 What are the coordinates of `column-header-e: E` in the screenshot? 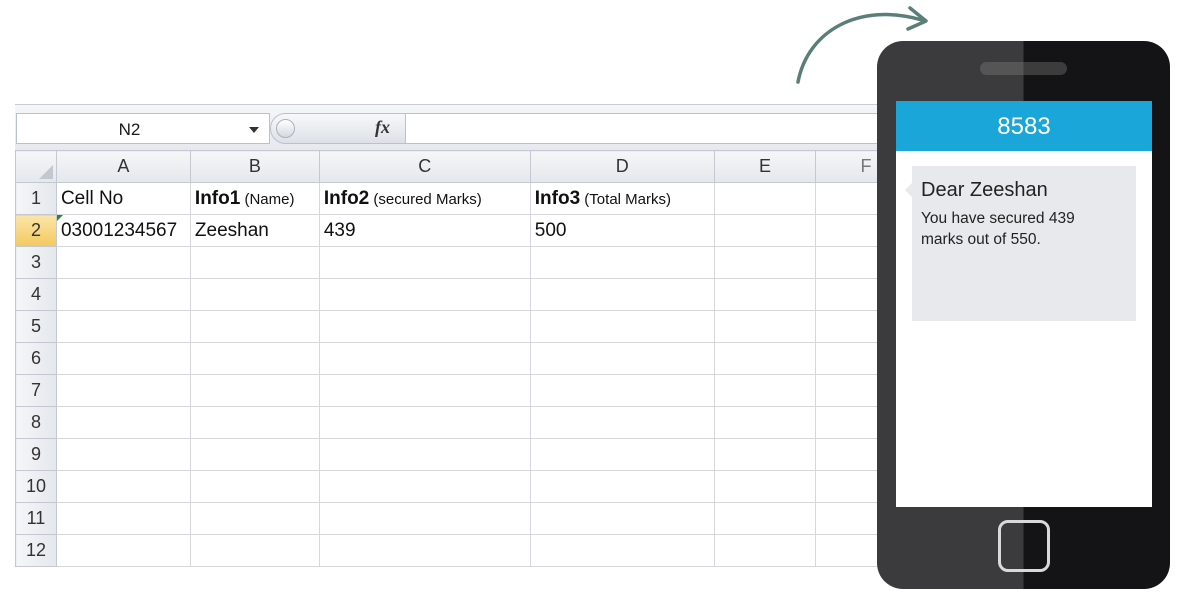 It's located at (765, 166).